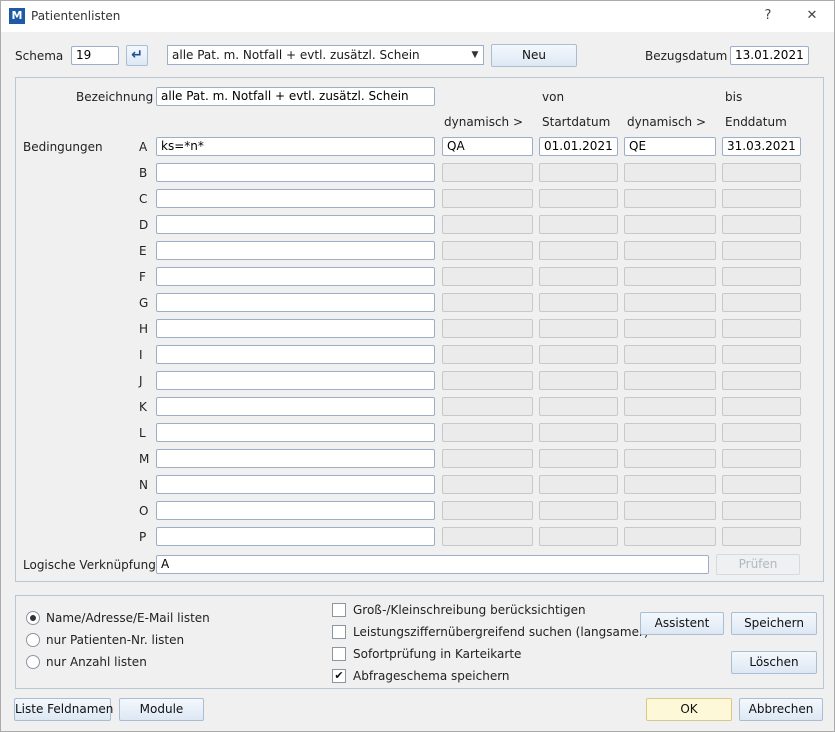 This screenshot has width=835, height=732. I want to click on dynamic-start-field-f, so click(487, 276).